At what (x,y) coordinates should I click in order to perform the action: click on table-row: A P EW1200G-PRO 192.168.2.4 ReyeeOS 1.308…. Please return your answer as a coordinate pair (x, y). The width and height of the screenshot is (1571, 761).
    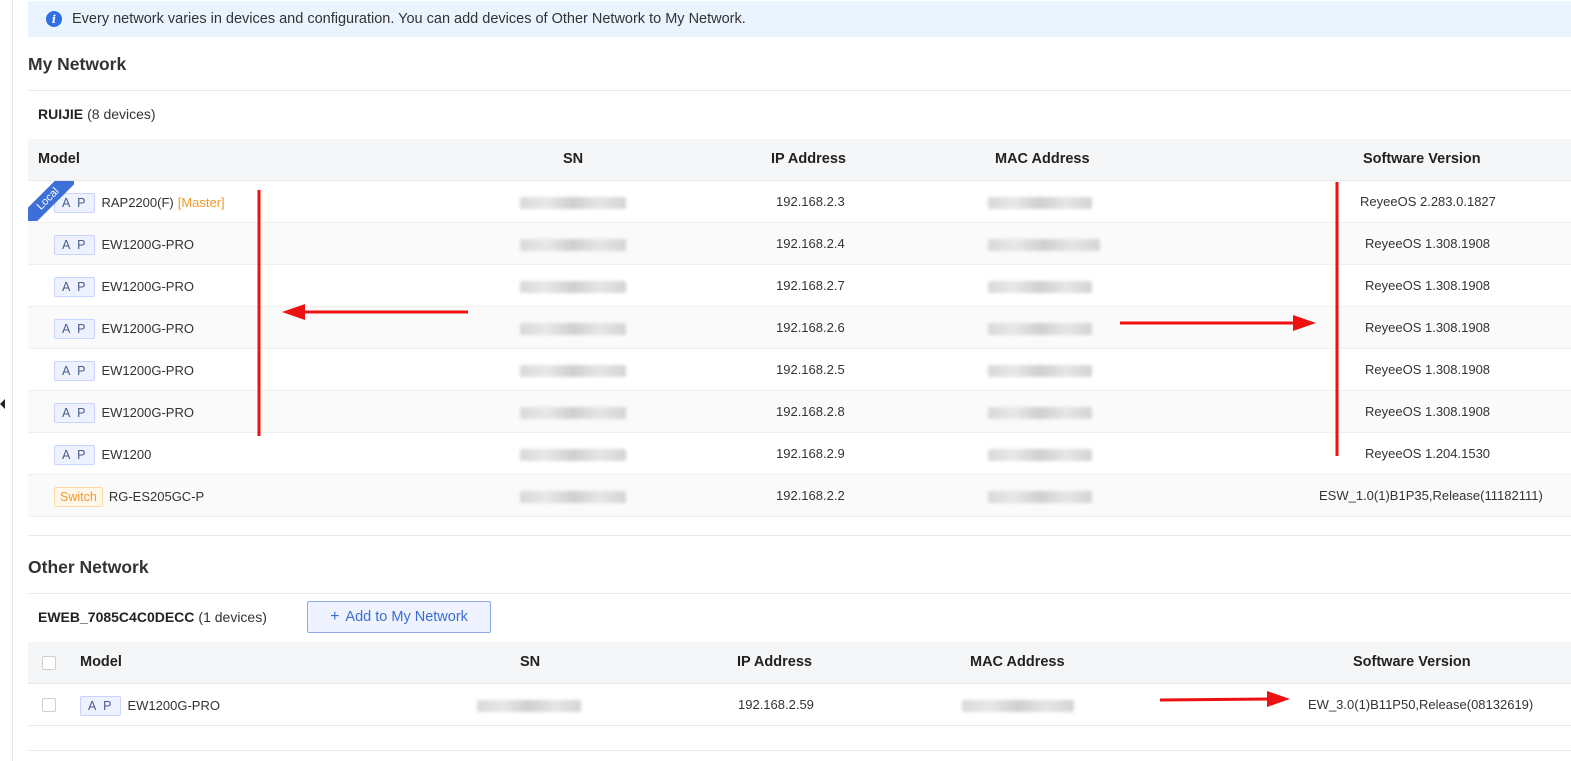
    Looking at the image, I should click on (799, 244).